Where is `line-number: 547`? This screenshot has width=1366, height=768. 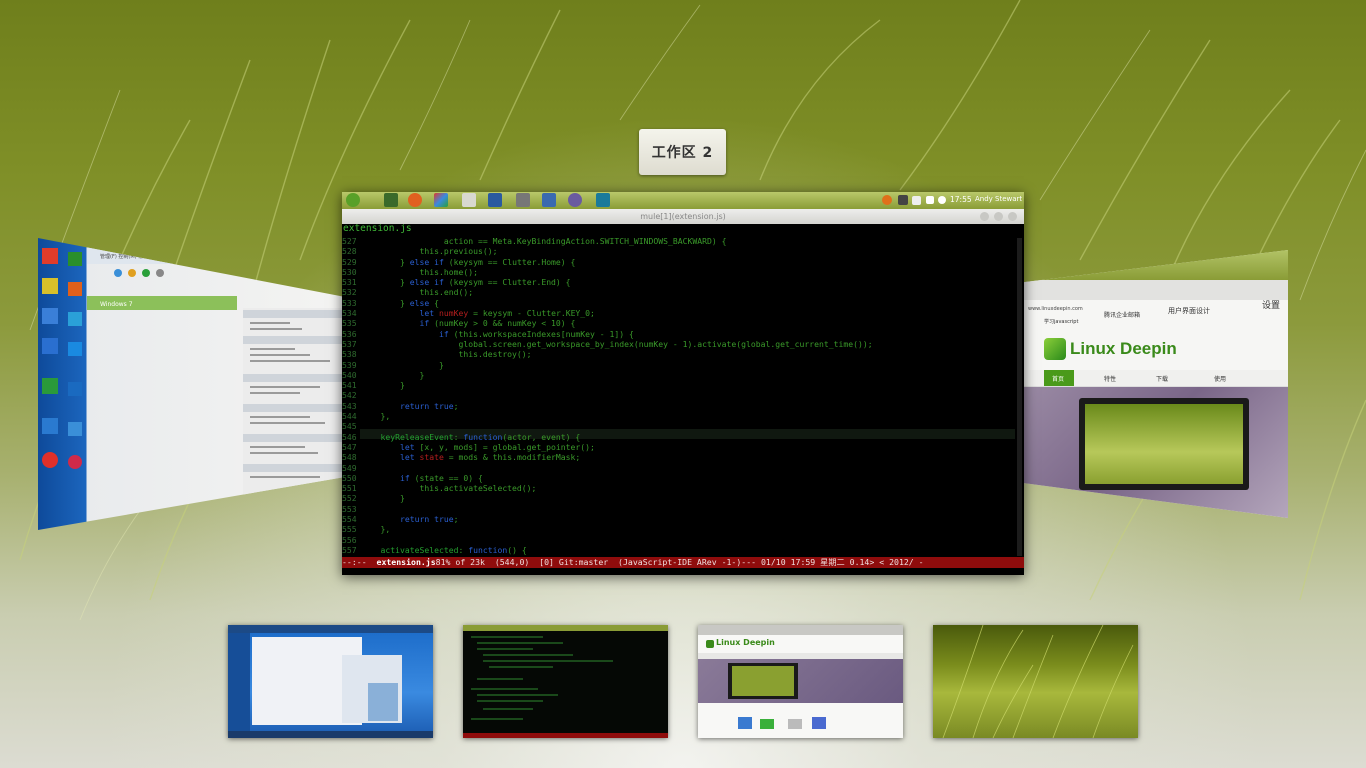
line-number: 547 is located at coordinates (349, 446).